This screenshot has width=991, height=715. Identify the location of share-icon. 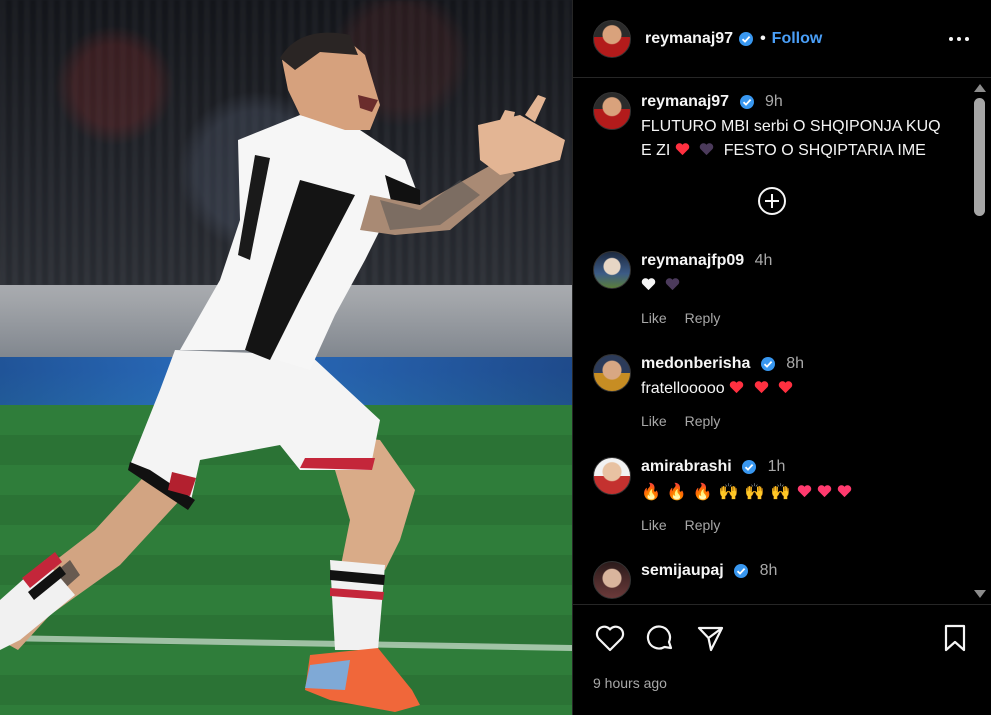
(710, 638).